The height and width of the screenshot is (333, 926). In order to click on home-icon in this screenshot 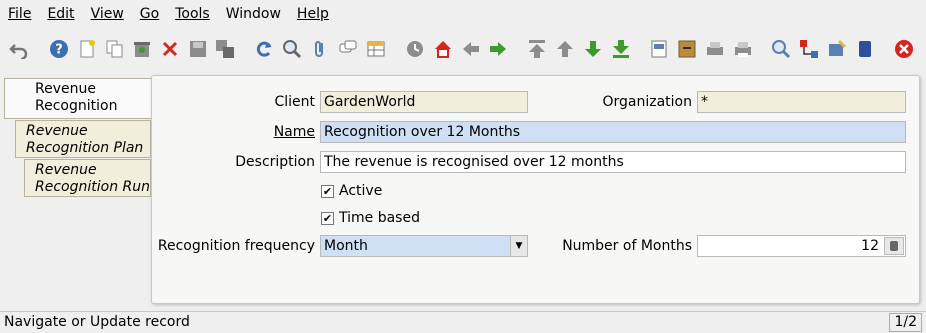, I will do `click(443, 49)`.